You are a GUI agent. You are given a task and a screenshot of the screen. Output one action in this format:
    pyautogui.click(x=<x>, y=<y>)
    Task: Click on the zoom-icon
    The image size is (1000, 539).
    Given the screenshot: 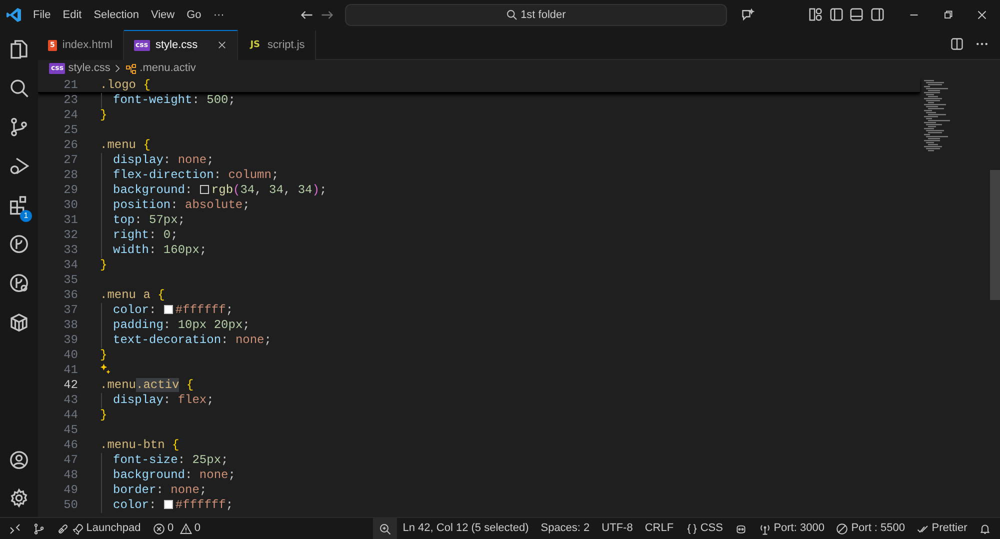 What is the action you would take?
    pyautogui.click(x=384, y=528)
    